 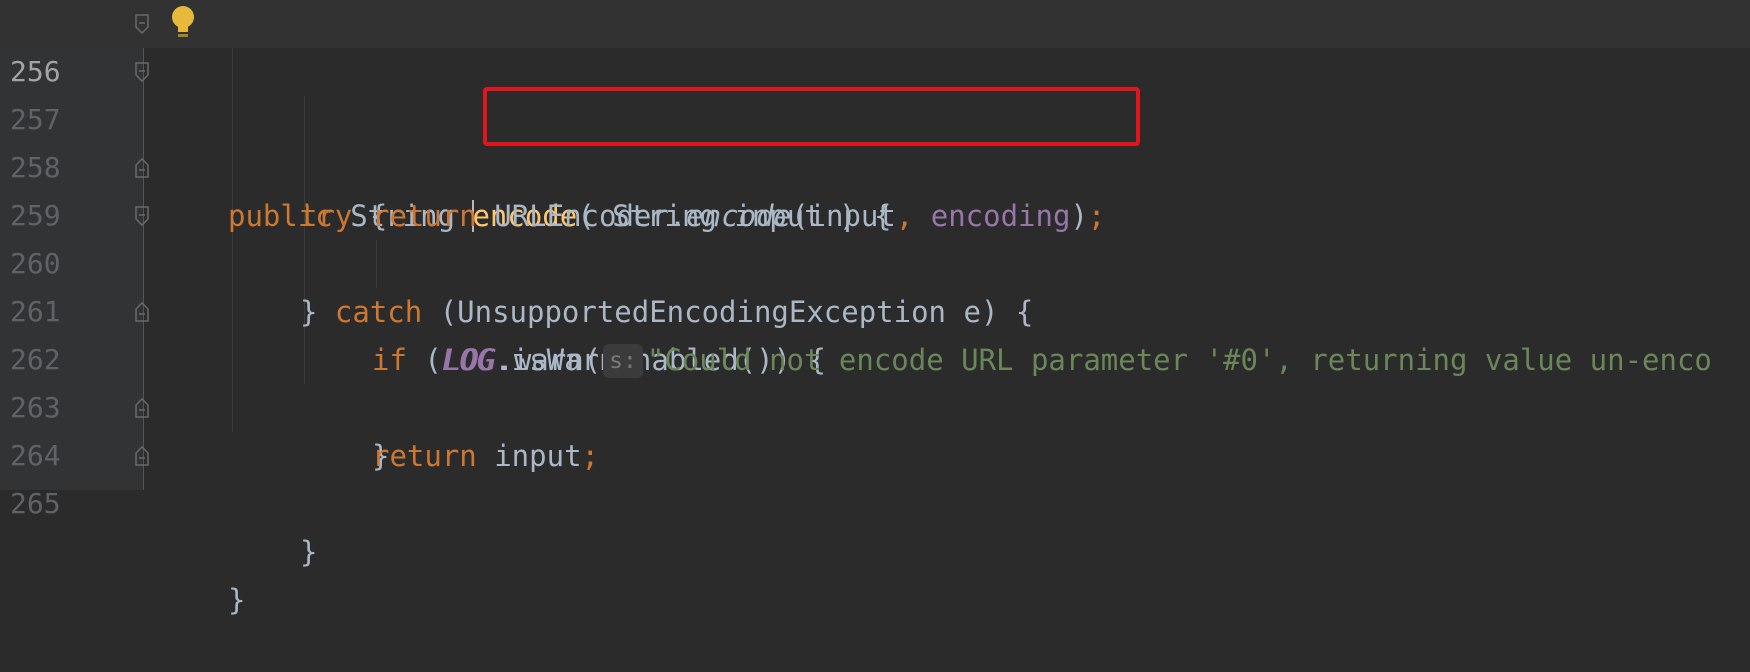 What do you see at coordinates (811, 116) in the screenshot?
I see `highlight-annotation-box` at bounding box center [811, 116].